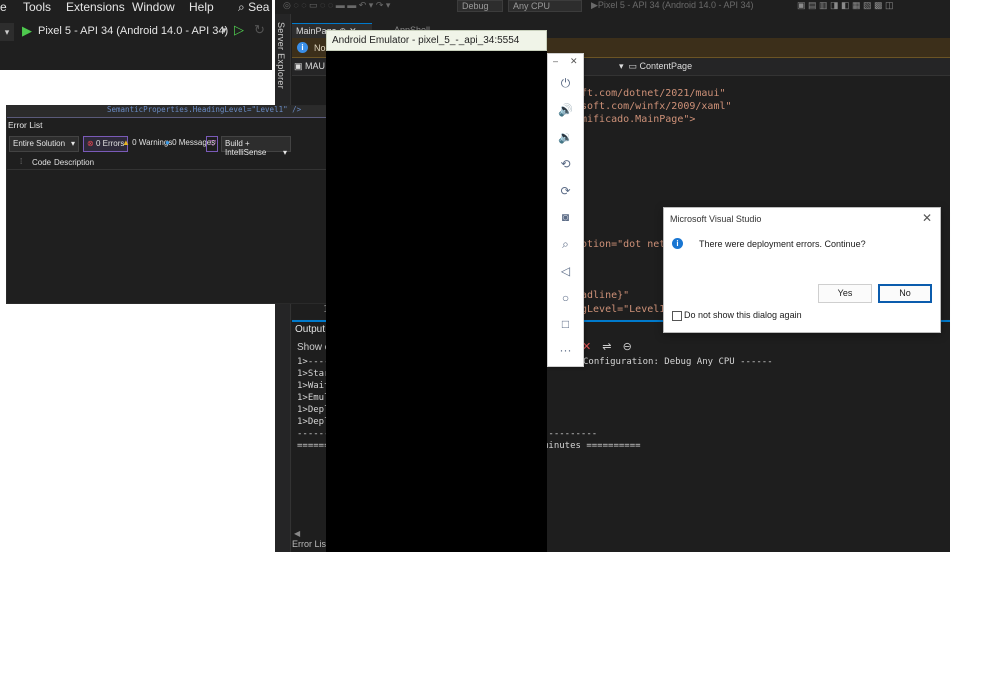 The image size is (999, 684). I want to click on minimize-icon: –, so click(555, 61).